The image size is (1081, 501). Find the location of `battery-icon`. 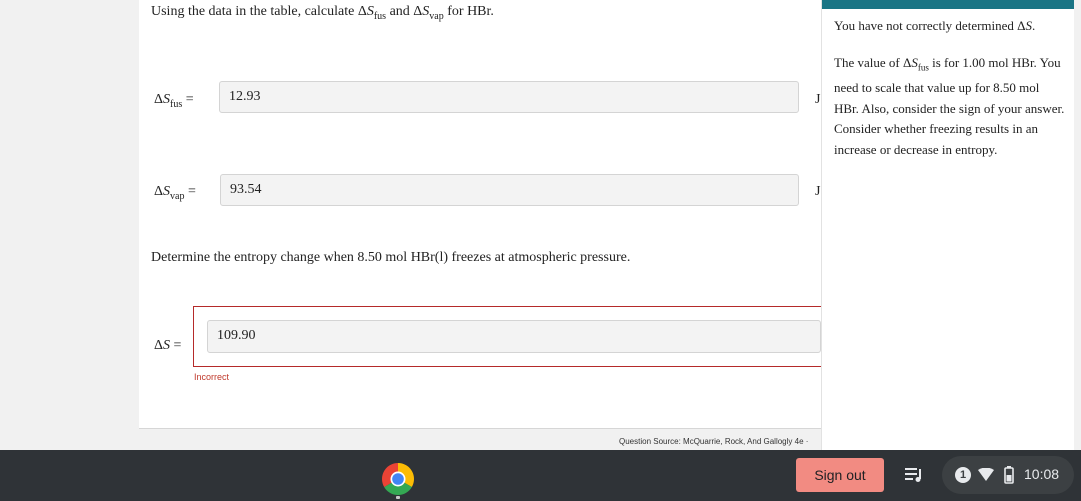

battery-icon is located at coordinates (1009, 475).